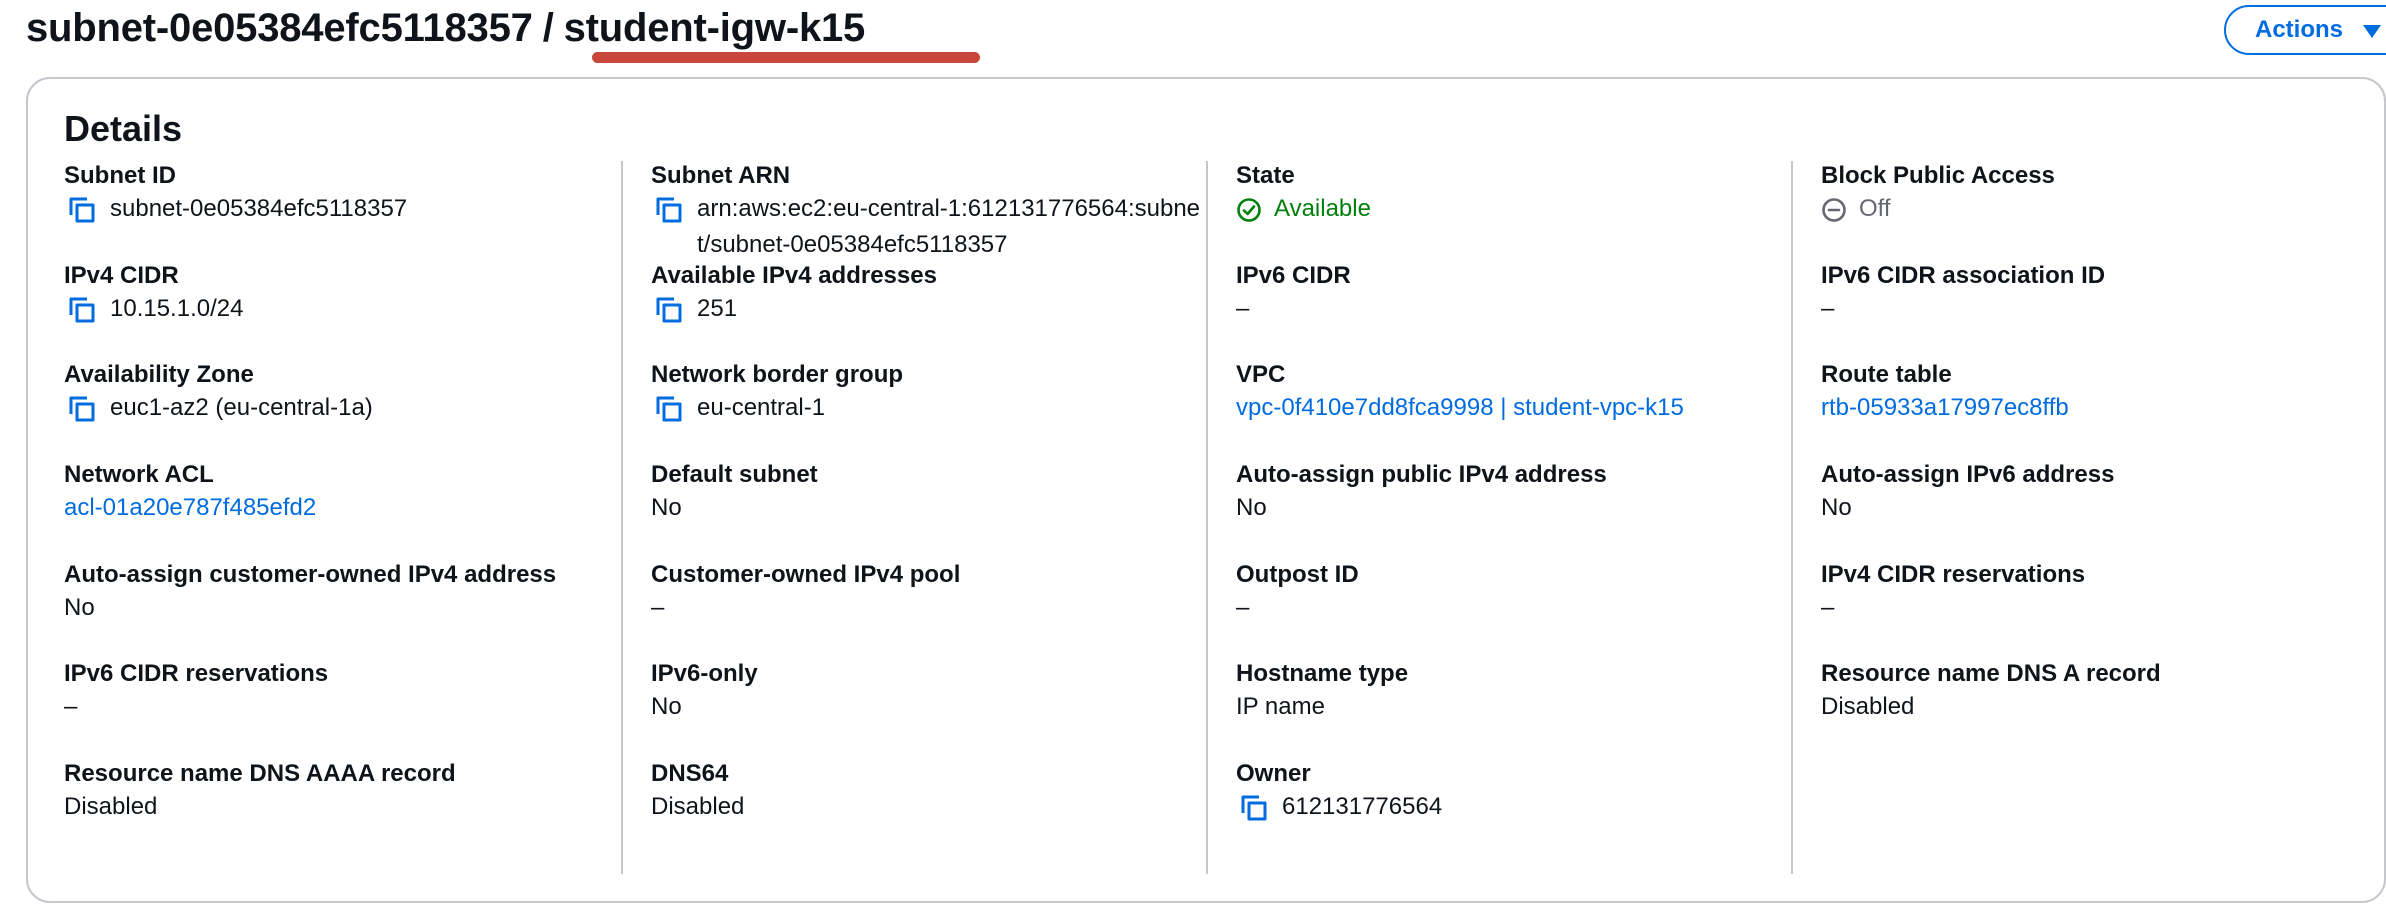 The width and height of the screenshot is (2386, 914). What do you see at coordinates (2101, 194) in the screenshot?
I see `field-block-public-access: Block Public Access Off` at bounding box center [2101, 194].